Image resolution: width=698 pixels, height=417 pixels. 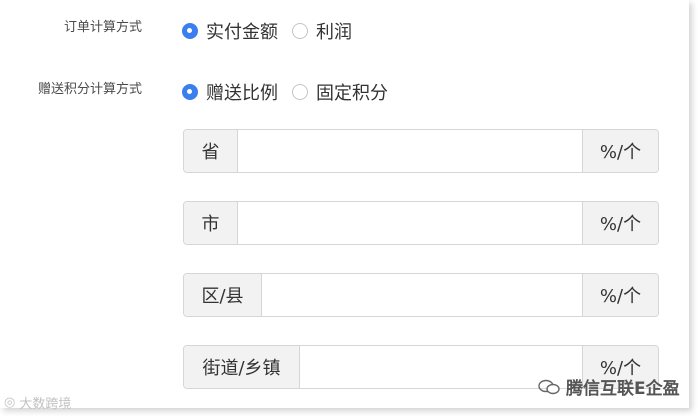 What do you see at coordinates (623, 389) in the screenshot?
I see `watermark-right-text: 腾信互联E企盈` at bounding box center [623, 389].